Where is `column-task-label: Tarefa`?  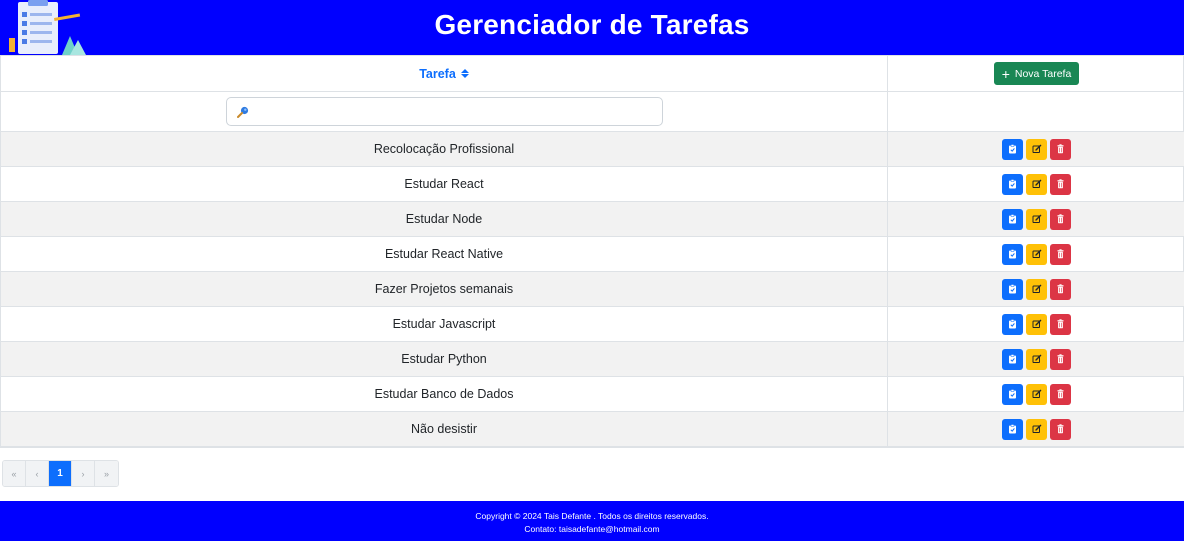
column-task-label: Tarefa is located at coordinates (437, 73).